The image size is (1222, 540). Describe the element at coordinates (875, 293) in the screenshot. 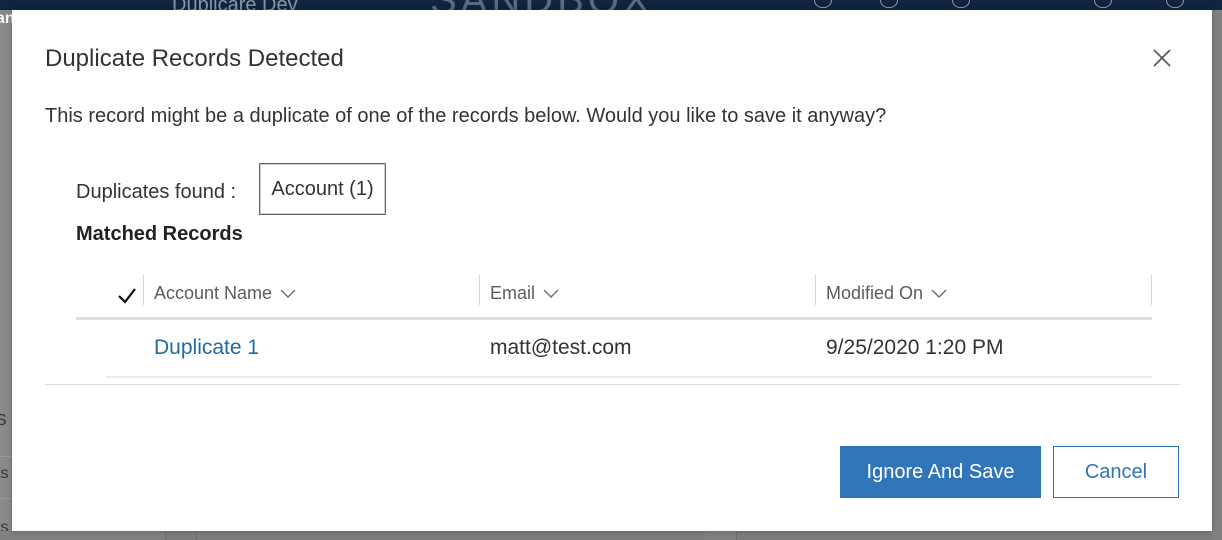

I see `column-header-label: Modified On` at that location.